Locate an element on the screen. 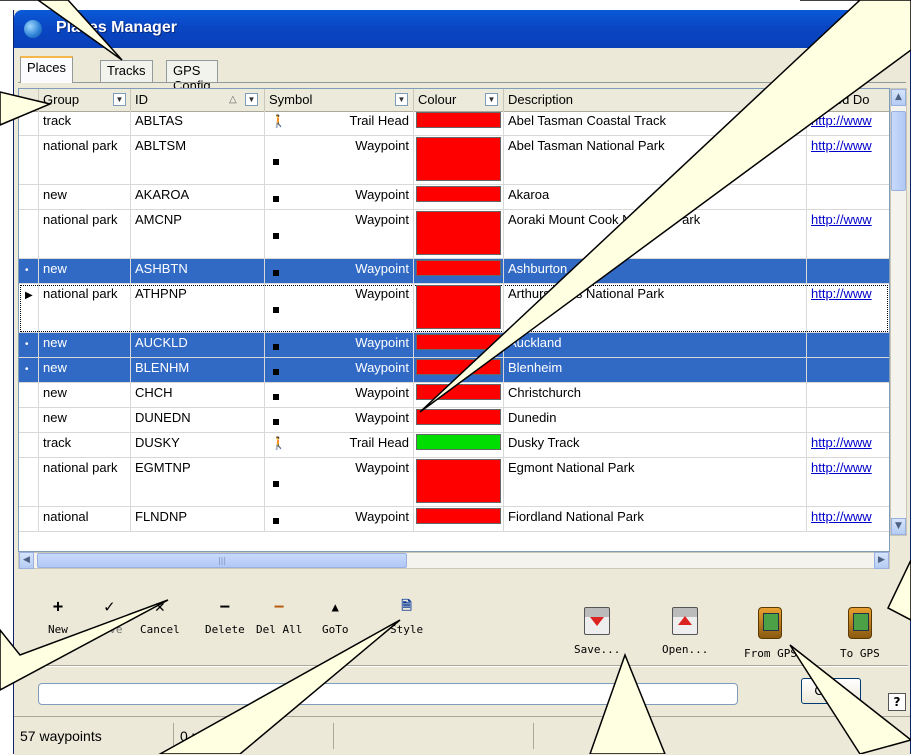  cell-description: Auckland is located at coordinates (655, 345).